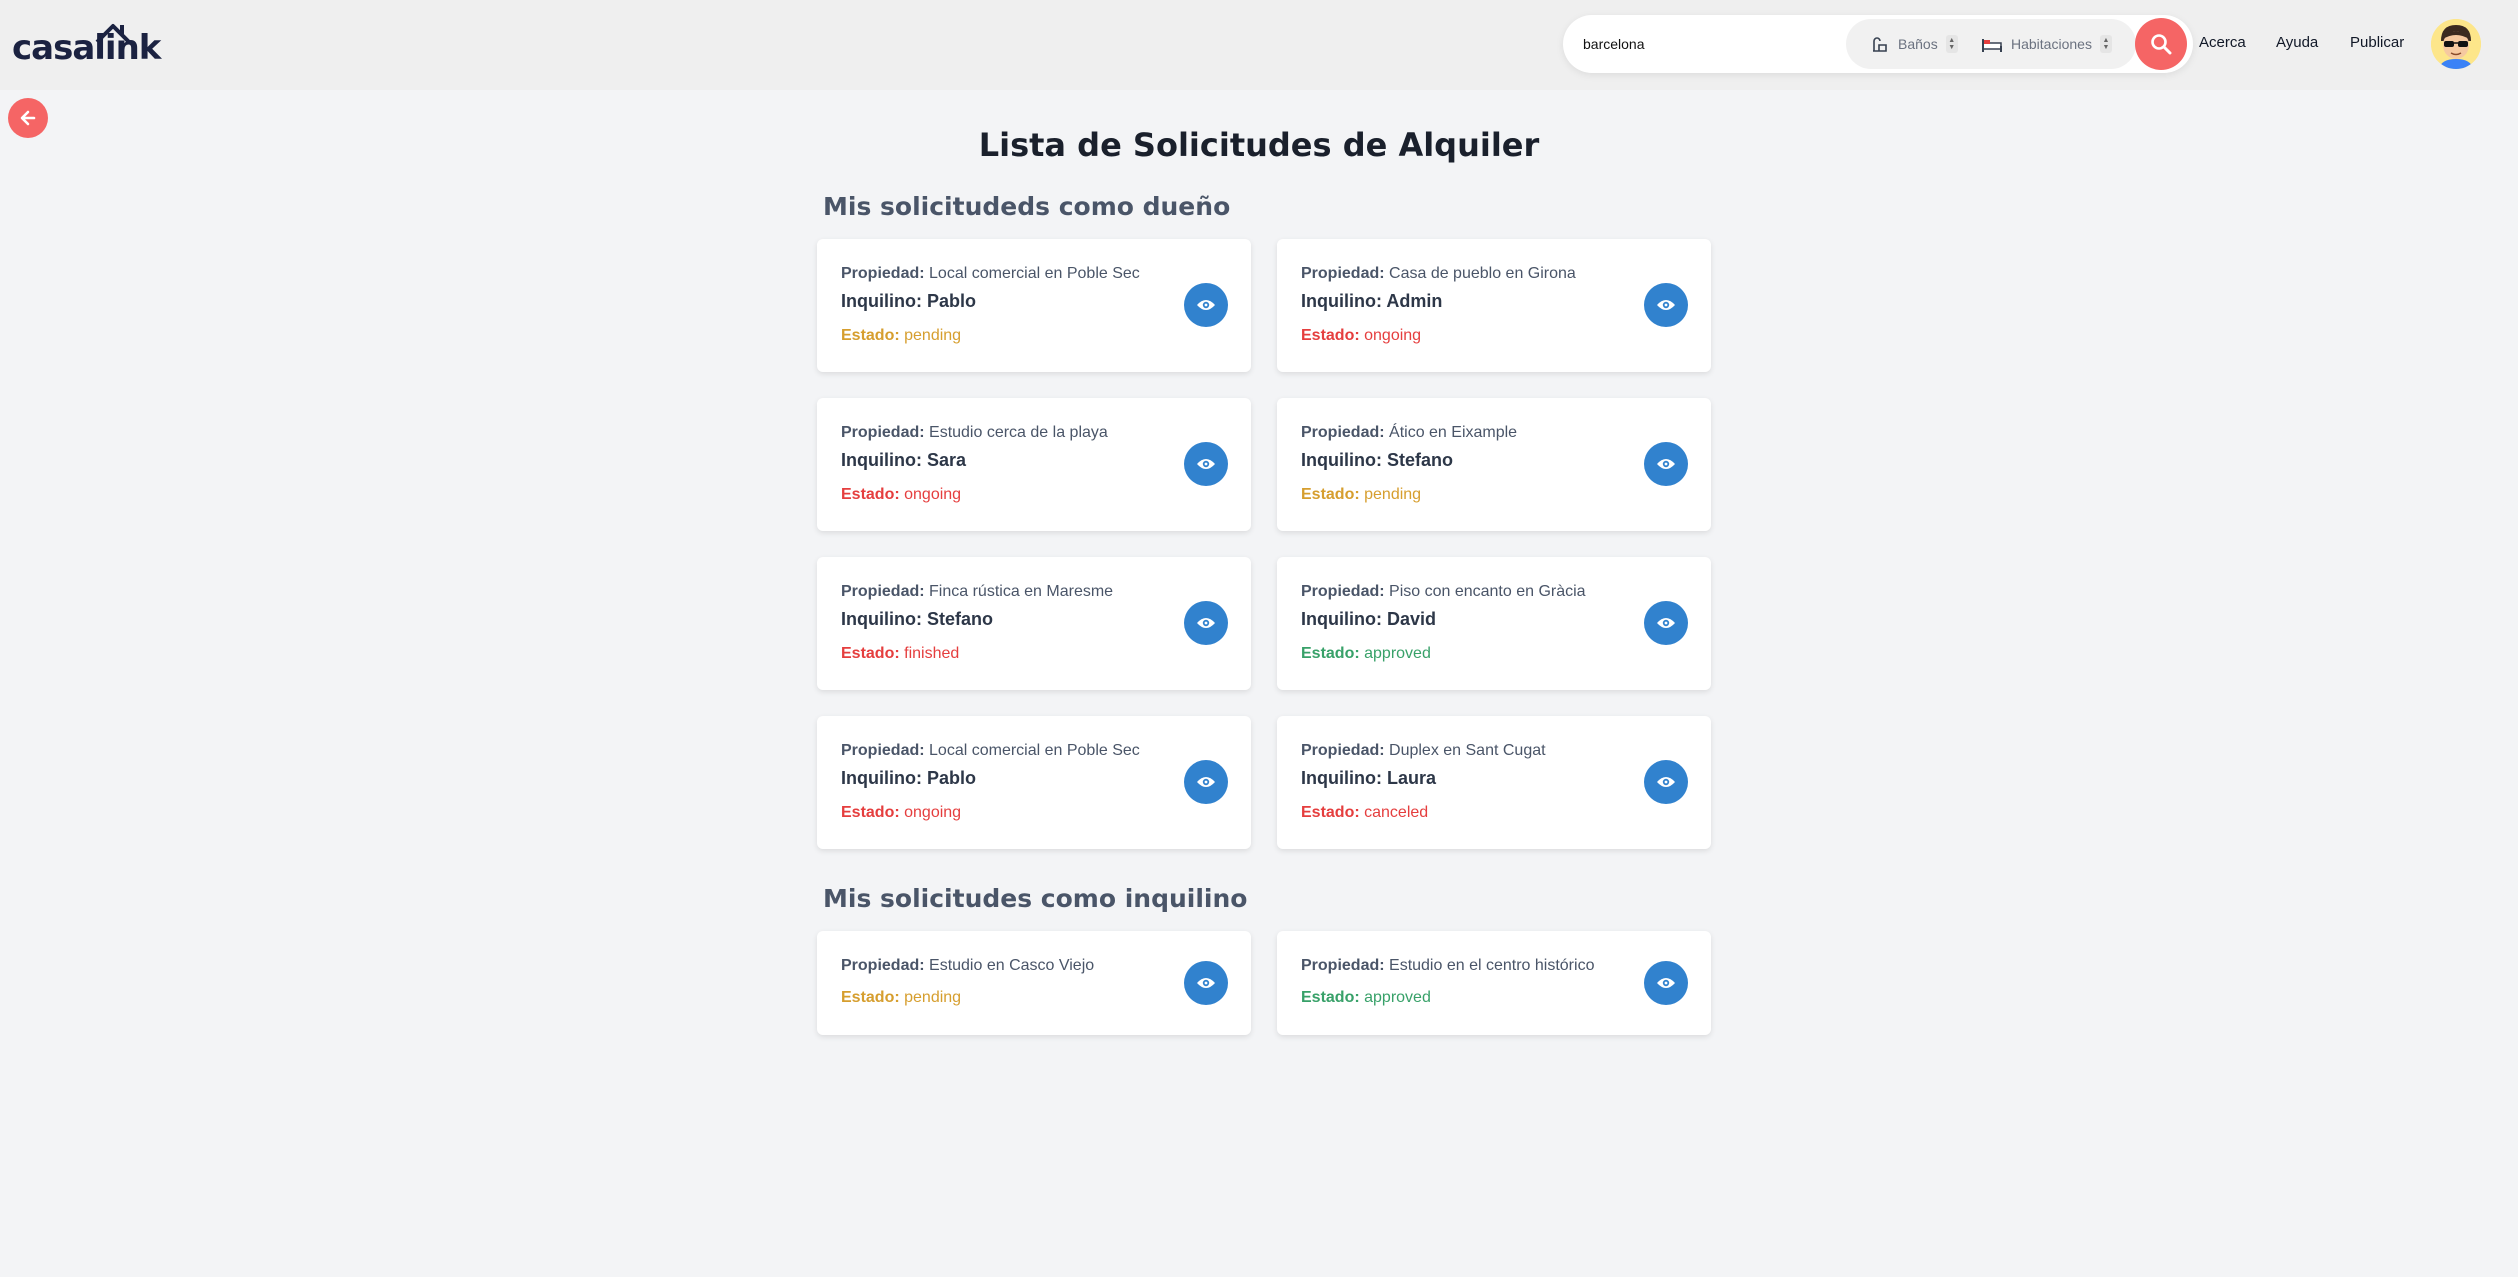 Image resolution: width=2518 pixels, height=1277 pixels. I want to click on rooms-filter-label: Habitaciones, so click(2051, 44).